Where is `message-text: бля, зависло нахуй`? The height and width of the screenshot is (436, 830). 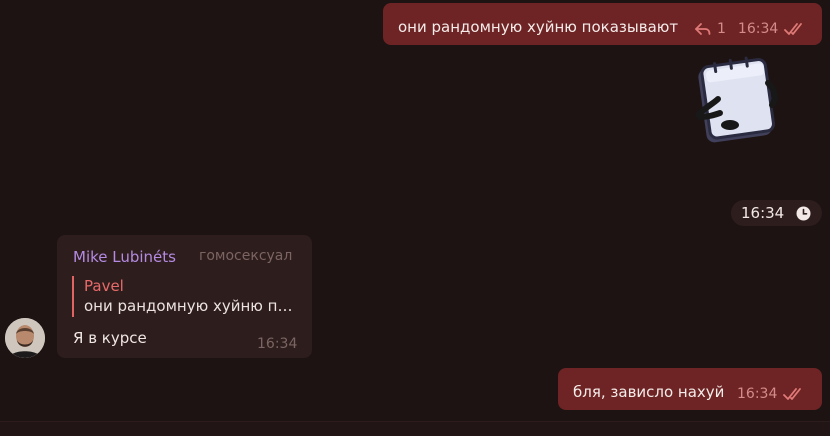 message-text: бля, зависло нахуй is located at coordinates (649, 392).